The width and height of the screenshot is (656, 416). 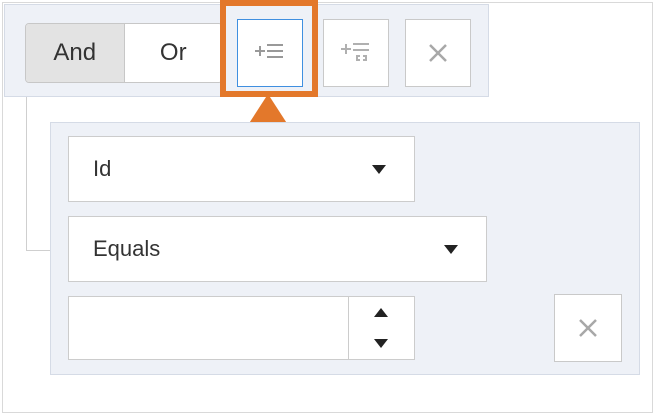 I want to click on decrement-button, so click(x=381, y=343).